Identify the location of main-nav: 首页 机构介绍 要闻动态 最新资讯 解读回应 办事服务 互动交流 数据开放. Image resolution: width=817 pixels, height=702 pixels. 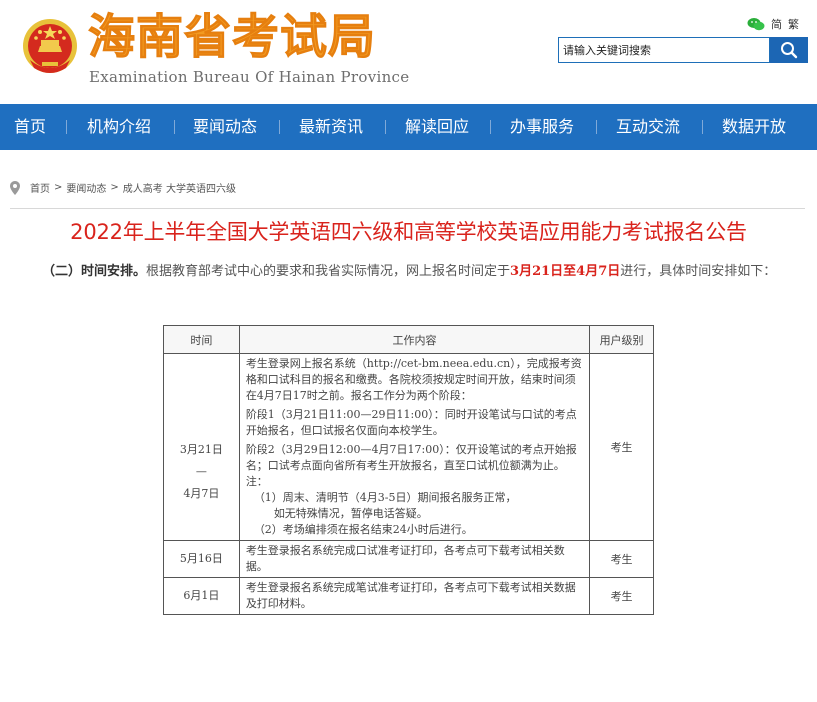
(408, 127).